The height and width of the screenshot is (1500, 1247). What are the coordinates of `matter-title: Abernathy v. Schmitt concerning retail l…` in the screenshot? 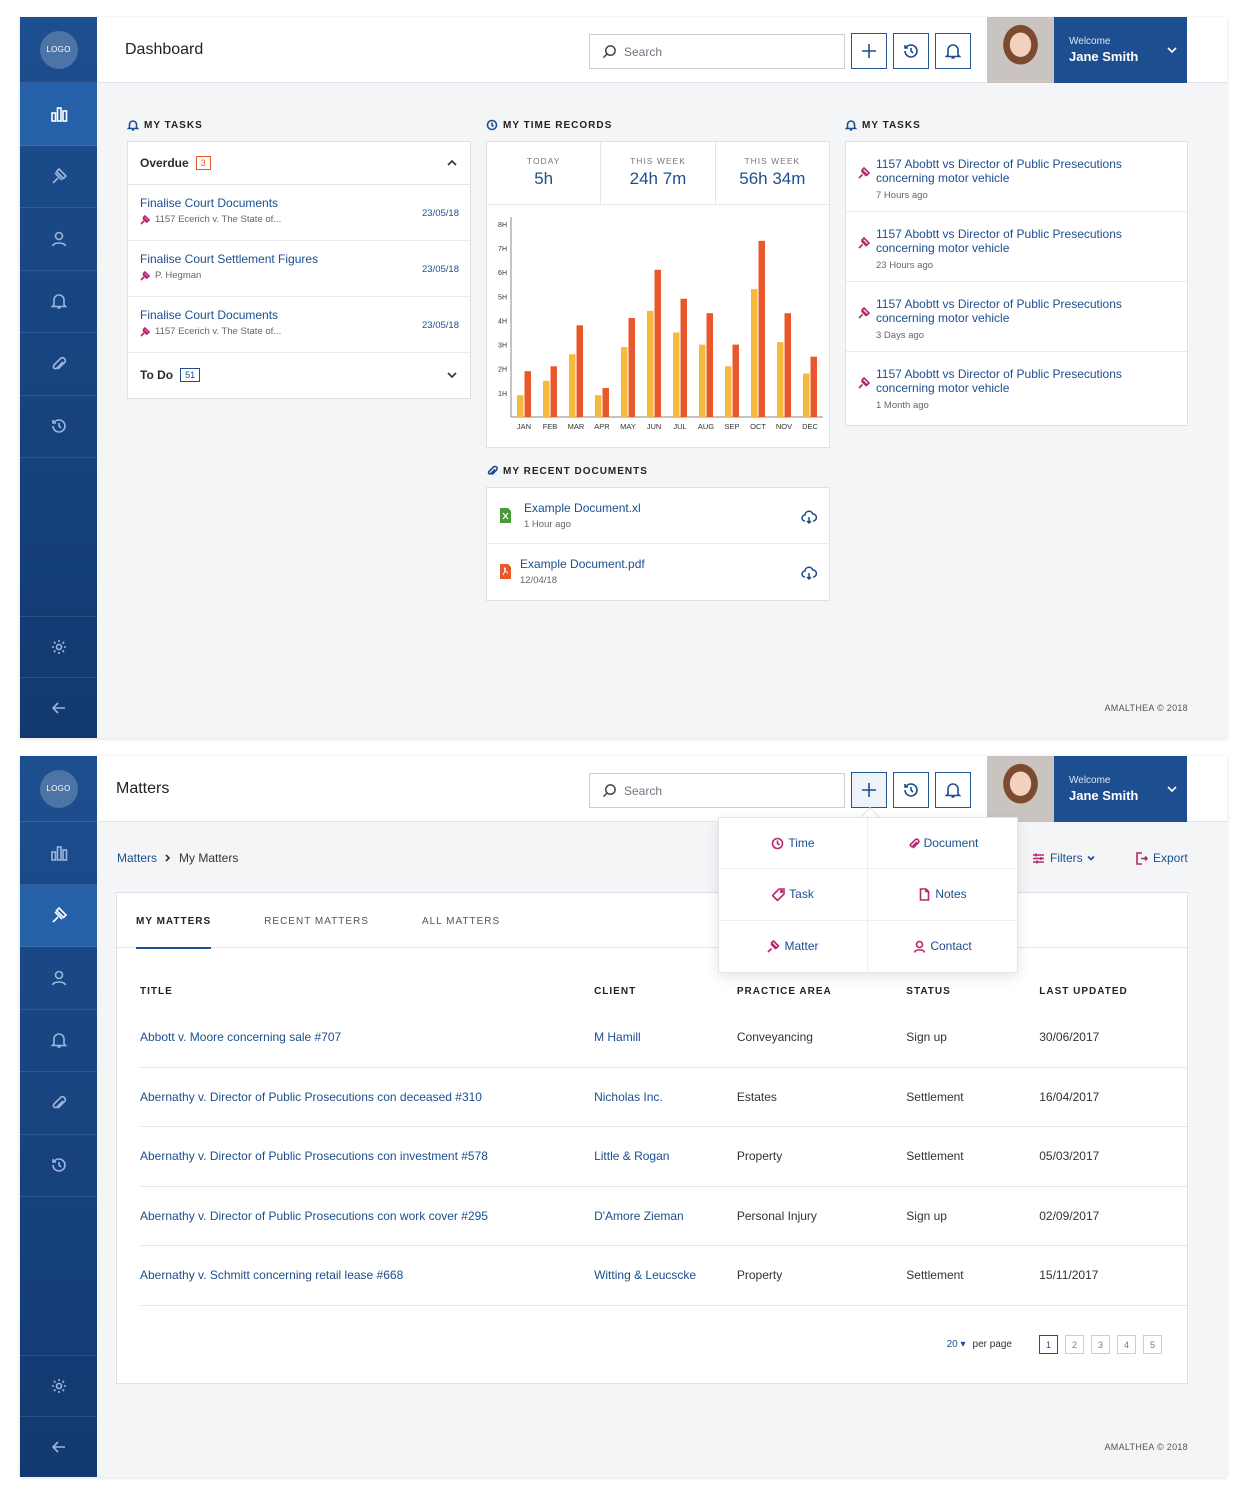 It's located at (367, 1275).